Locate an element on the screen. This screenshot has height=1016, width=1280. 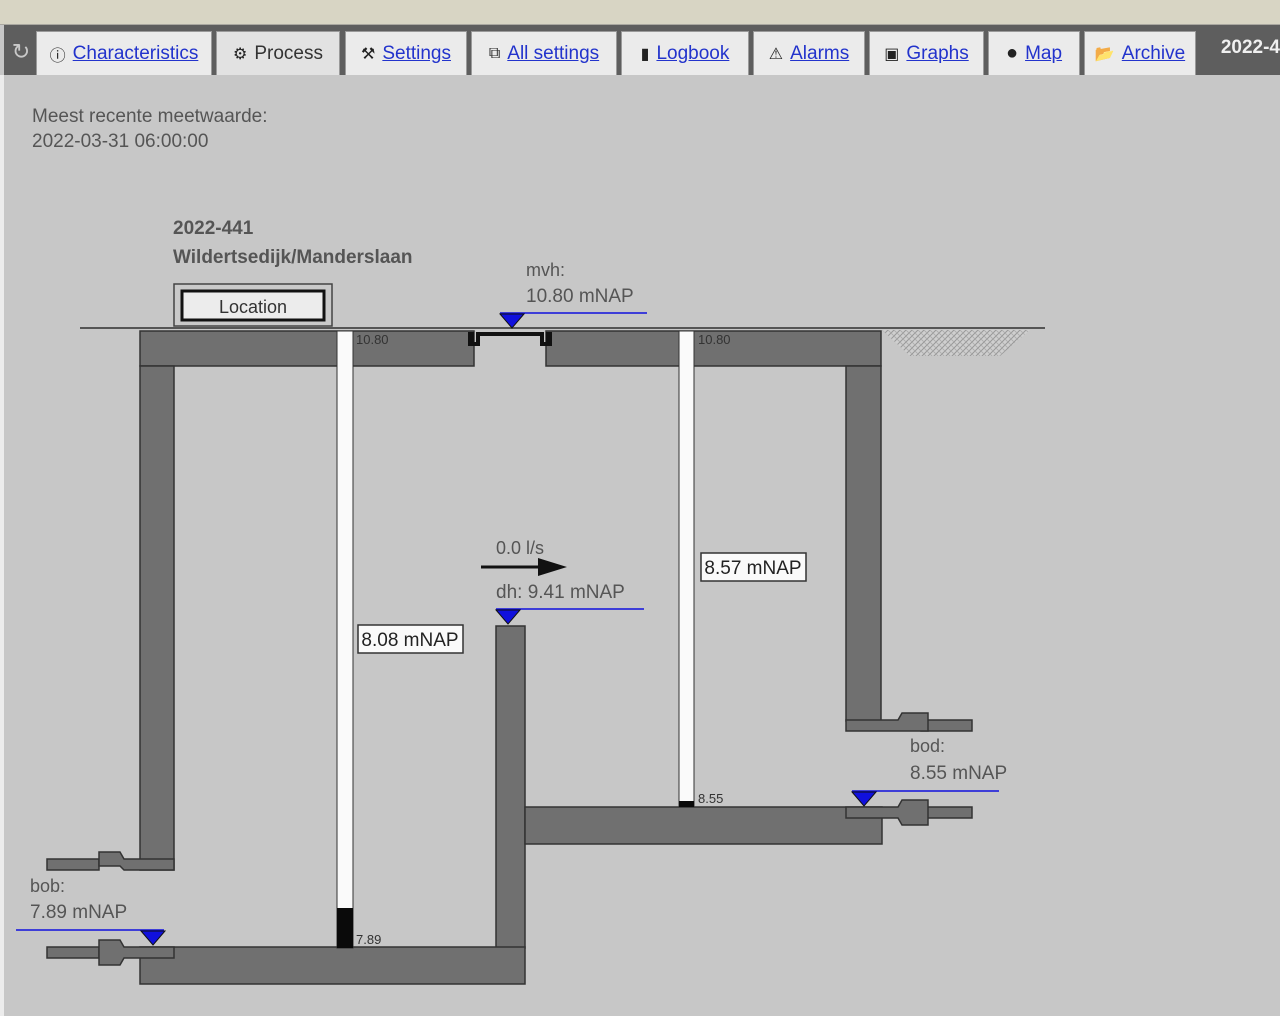
right-bottom-level-label: 8.55 is located at coordinates (710, 798).